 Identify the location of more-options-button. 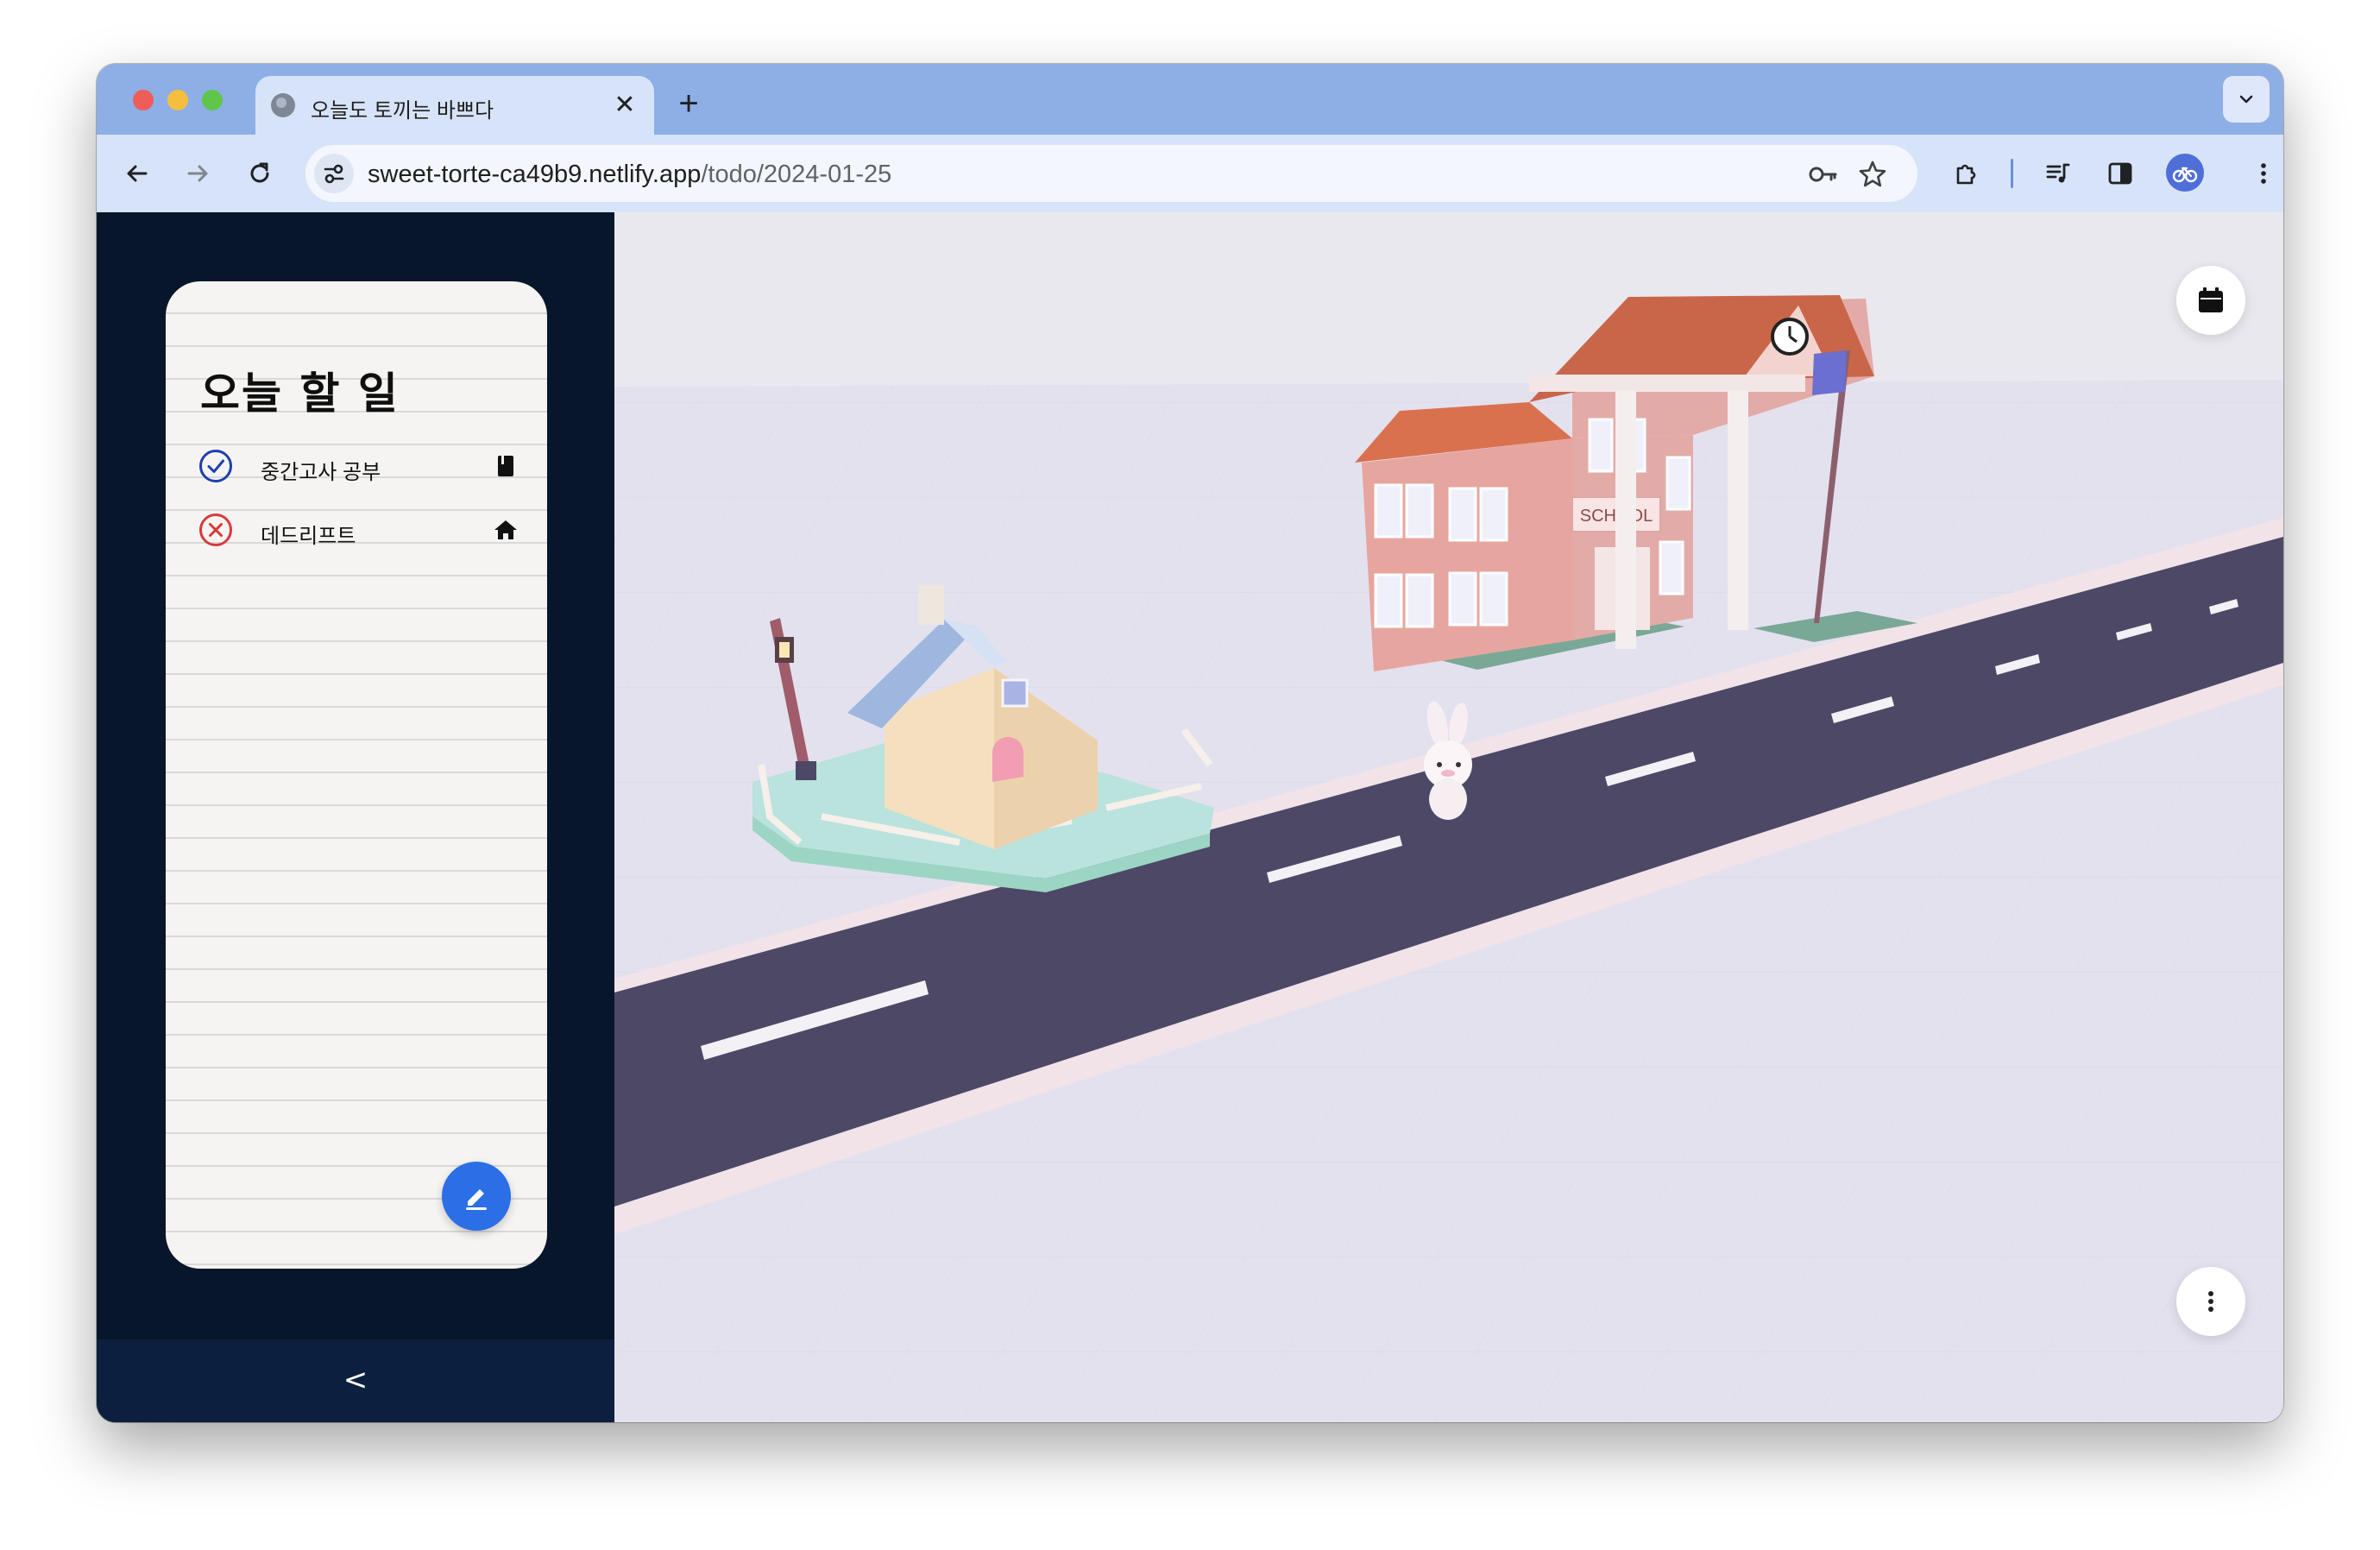
(2210, 1301).